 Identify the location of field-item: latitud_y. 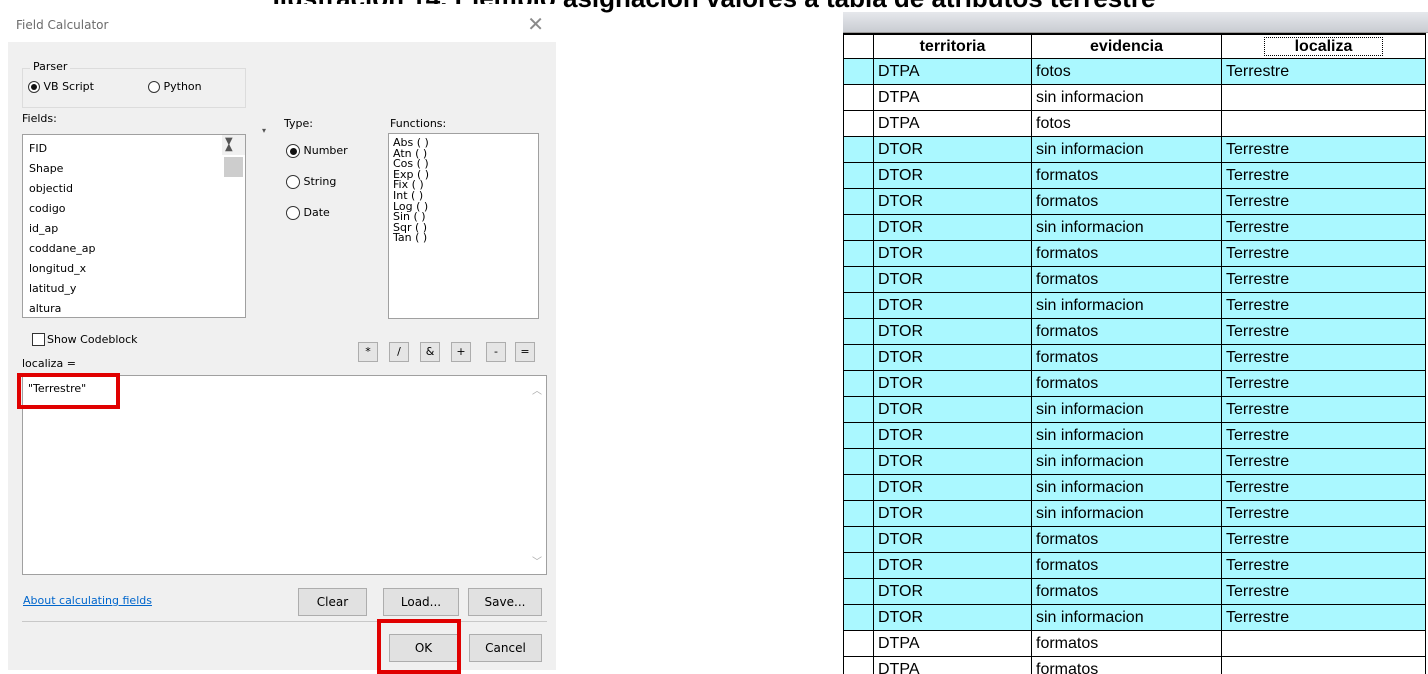
(134, 289).